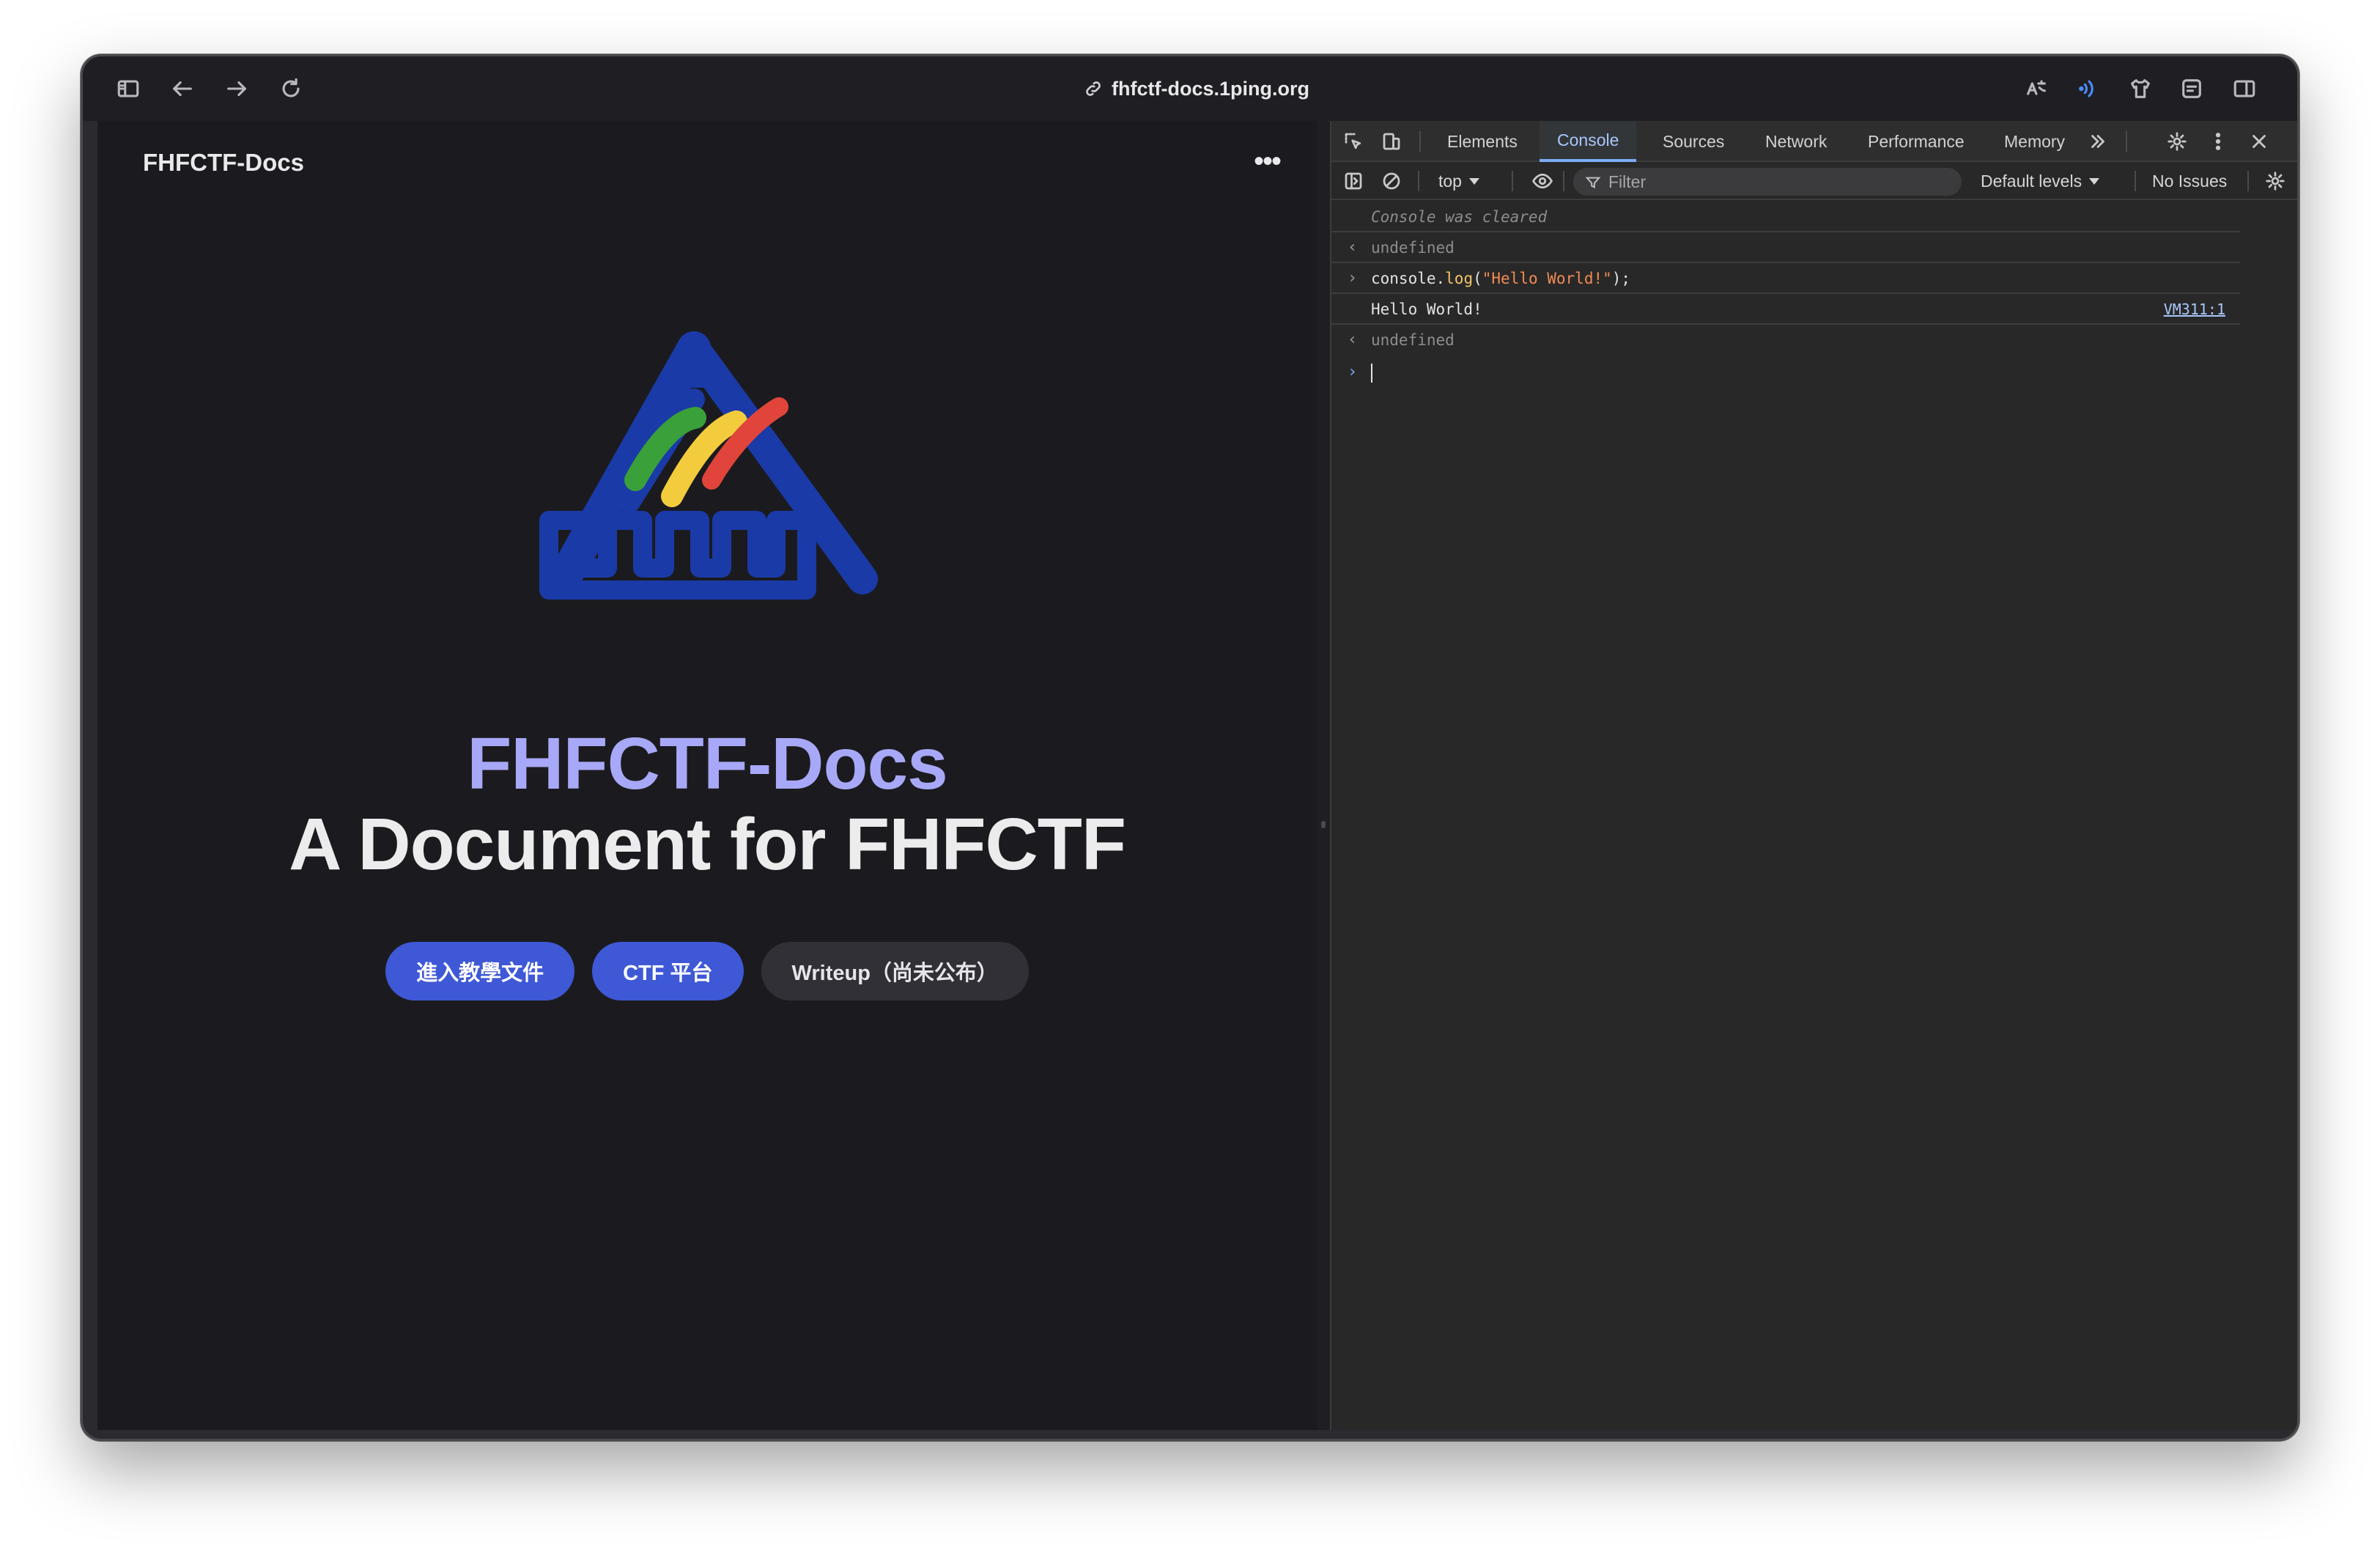  I want to click on address-bar: fhfctf-docs.1ping.org, so click(1196, 89).